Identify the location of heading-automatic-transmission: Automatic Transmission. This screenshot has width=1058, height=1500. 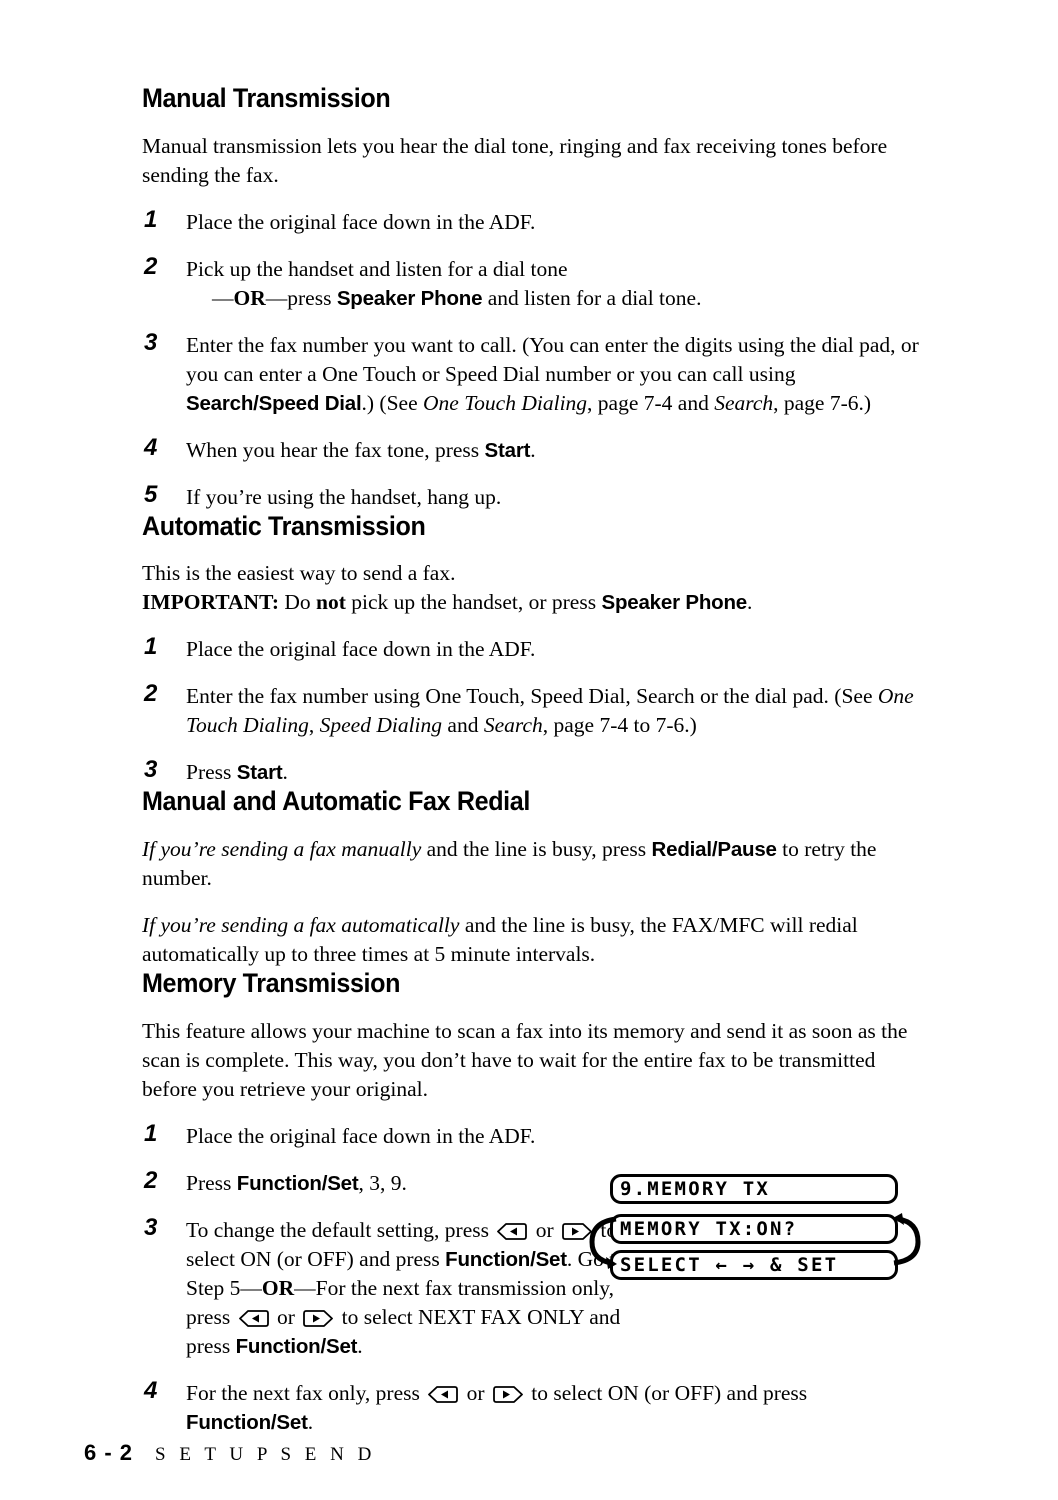
(284, 525).